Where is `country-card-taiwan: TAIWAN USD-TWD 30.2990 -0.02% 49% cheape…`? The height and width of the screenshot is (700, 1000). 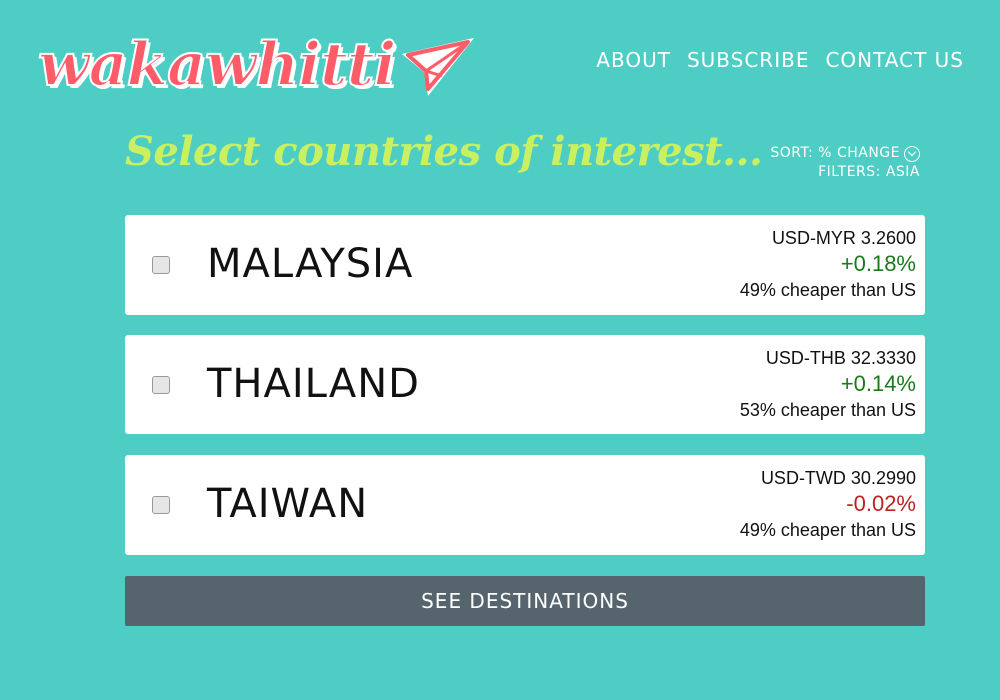
country-card-taiwan: TAIWAN USD-TWD 30.2990 -0.02% 49% cheape… is located at coordinates (525, 505).